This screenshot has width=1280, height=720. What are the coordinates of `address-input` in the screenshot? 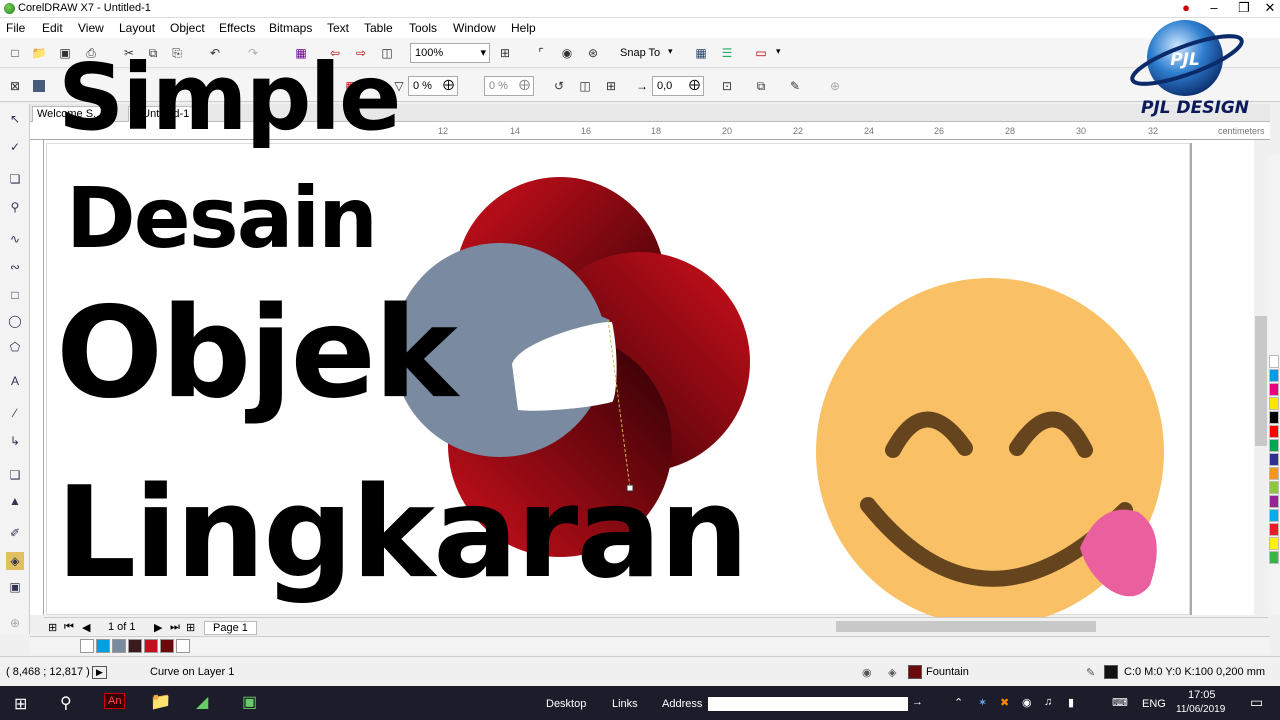 It's located at (808, 704).